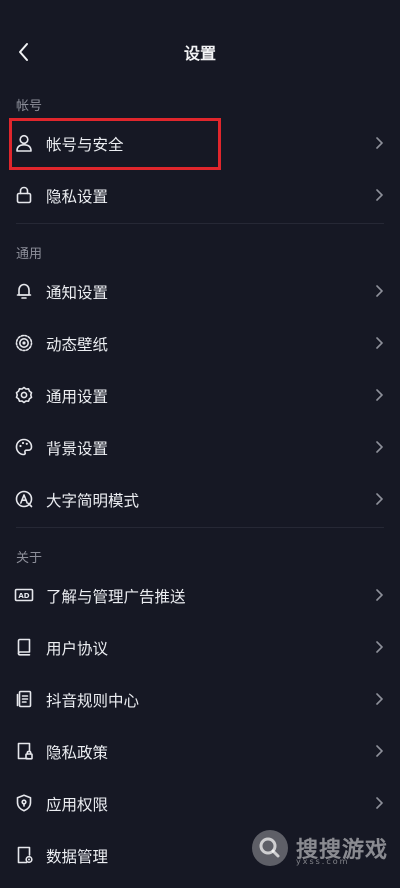  Describe the element at coordinates (323, 861) in the screenshot. I see `watermark-domain: yxss.com` at that location.